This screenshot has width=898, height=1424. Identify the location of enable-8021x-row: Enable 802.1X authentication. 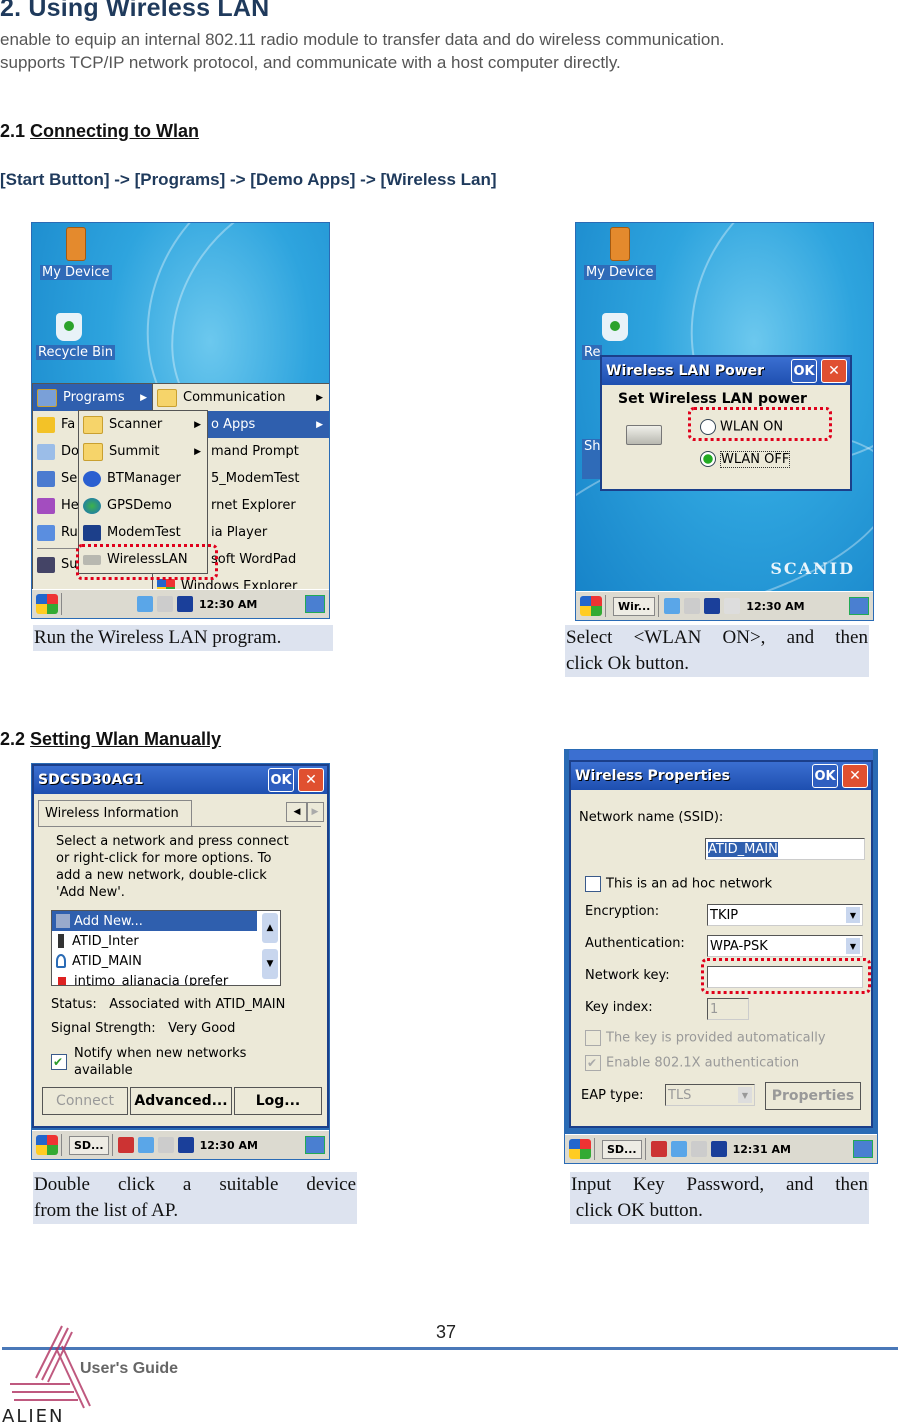
(692, 1063).